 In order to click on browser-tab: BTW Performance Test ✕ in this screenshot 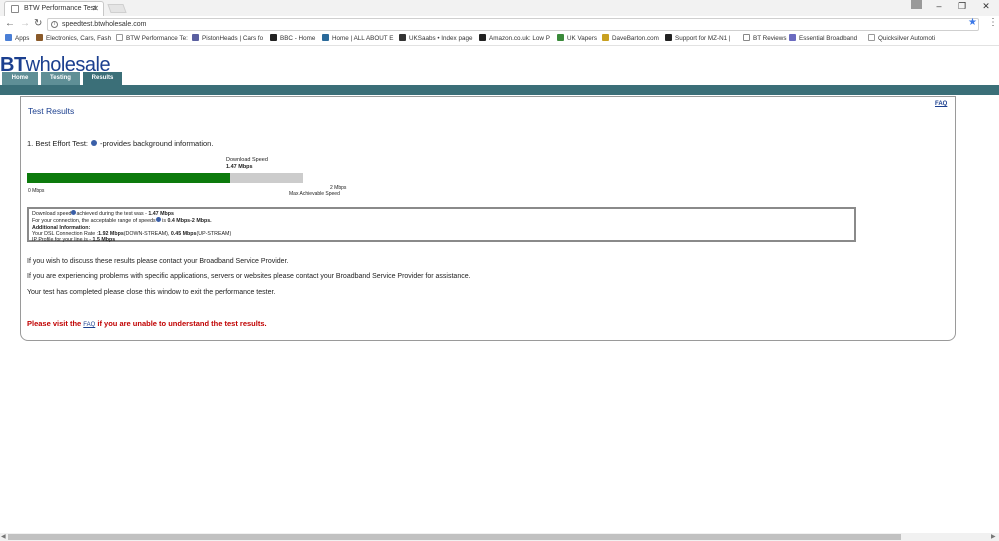, I will do `click(54, 8)`.